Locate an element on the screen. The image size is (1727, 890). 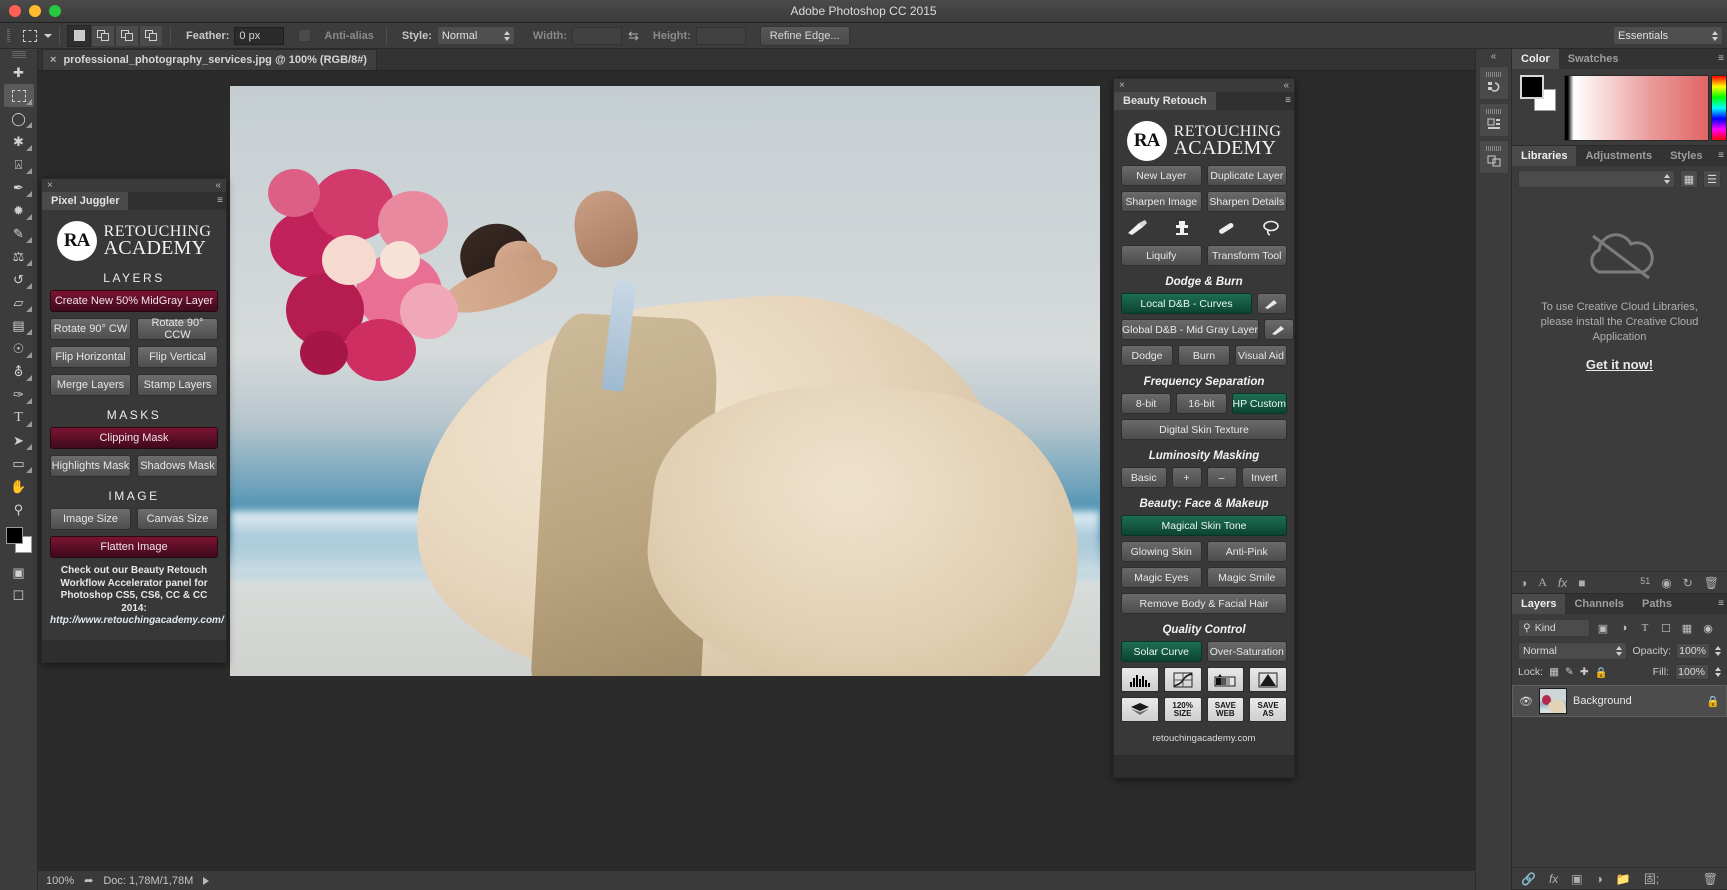
remove-body-facial-hair-button: Remove Body & Facial Hair is located at coordinates (1204, 603).